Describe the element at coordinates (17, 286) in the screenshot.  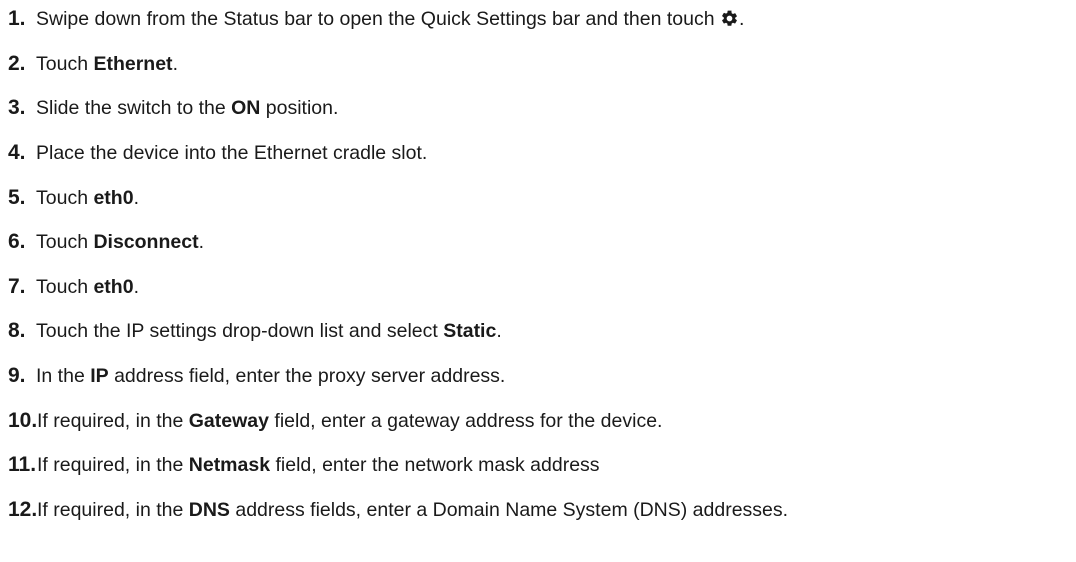
I see `step-number: 7.` at that location.